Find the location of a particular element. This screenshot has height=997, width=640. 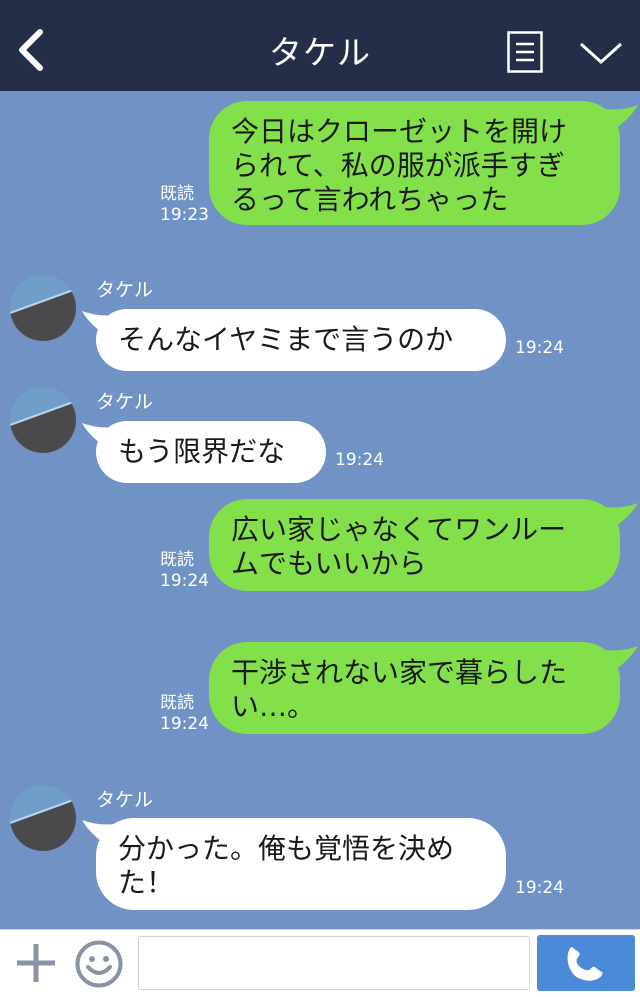

message-line: もう限界だな is located at coordinates (202, 451).